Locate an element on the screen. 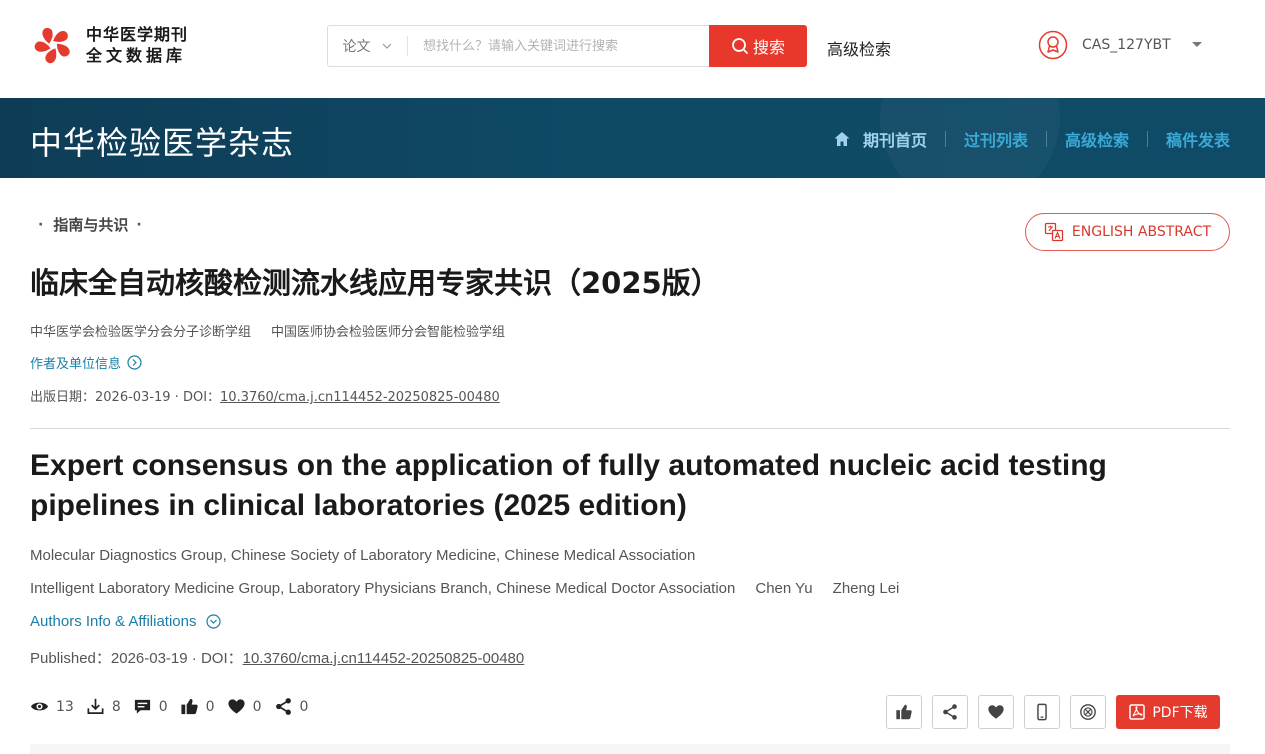 This screenshot has height=754, width=1265. article-actions: PDF下载 is located at coordinates (1053, 712).